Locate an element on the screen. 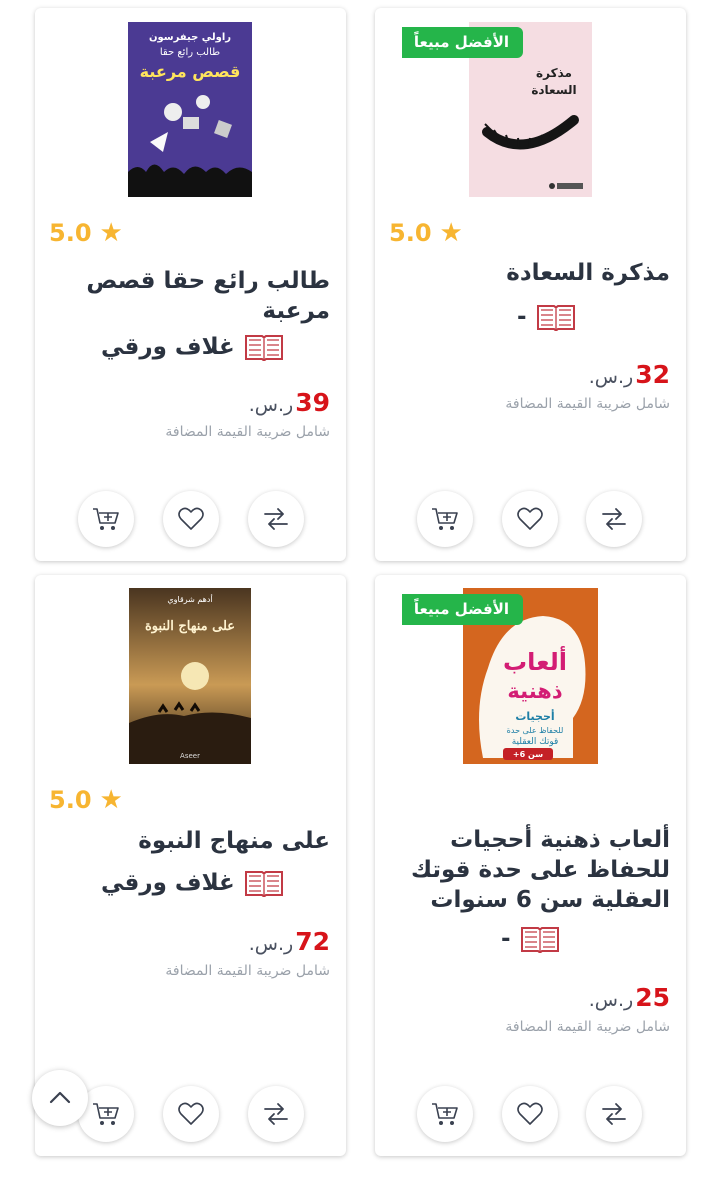 The width and height of the screenshot is (720, 1180). cover-text: على منهاج النبوة is located at coordinates (190, 626).